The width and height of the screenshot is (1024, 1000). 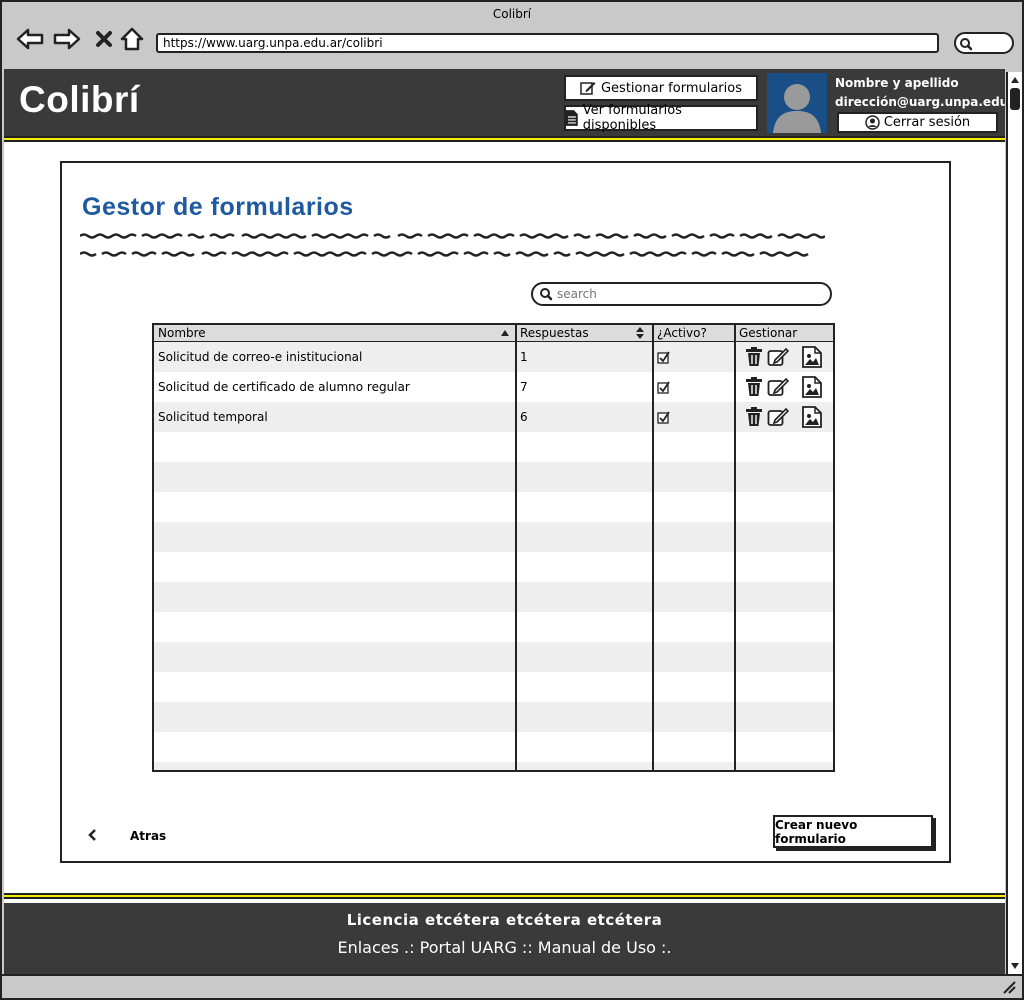 I want to click on scrollbar-thumb, so click(x=1015, y=99).